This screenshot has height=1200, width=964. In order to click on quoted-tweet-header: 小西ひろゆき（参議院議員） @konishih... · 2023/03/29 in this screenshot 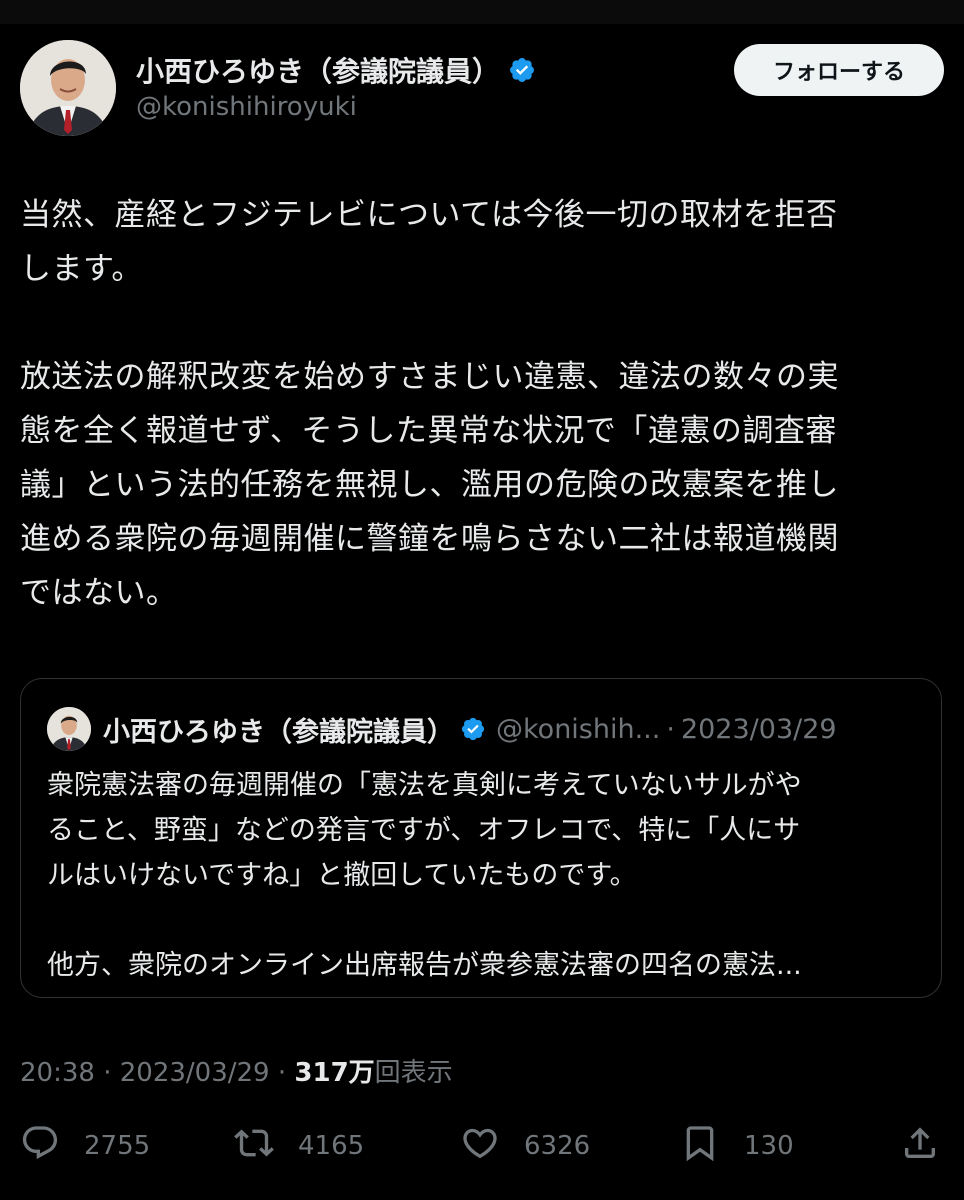, I will do `click(442, 729)`.